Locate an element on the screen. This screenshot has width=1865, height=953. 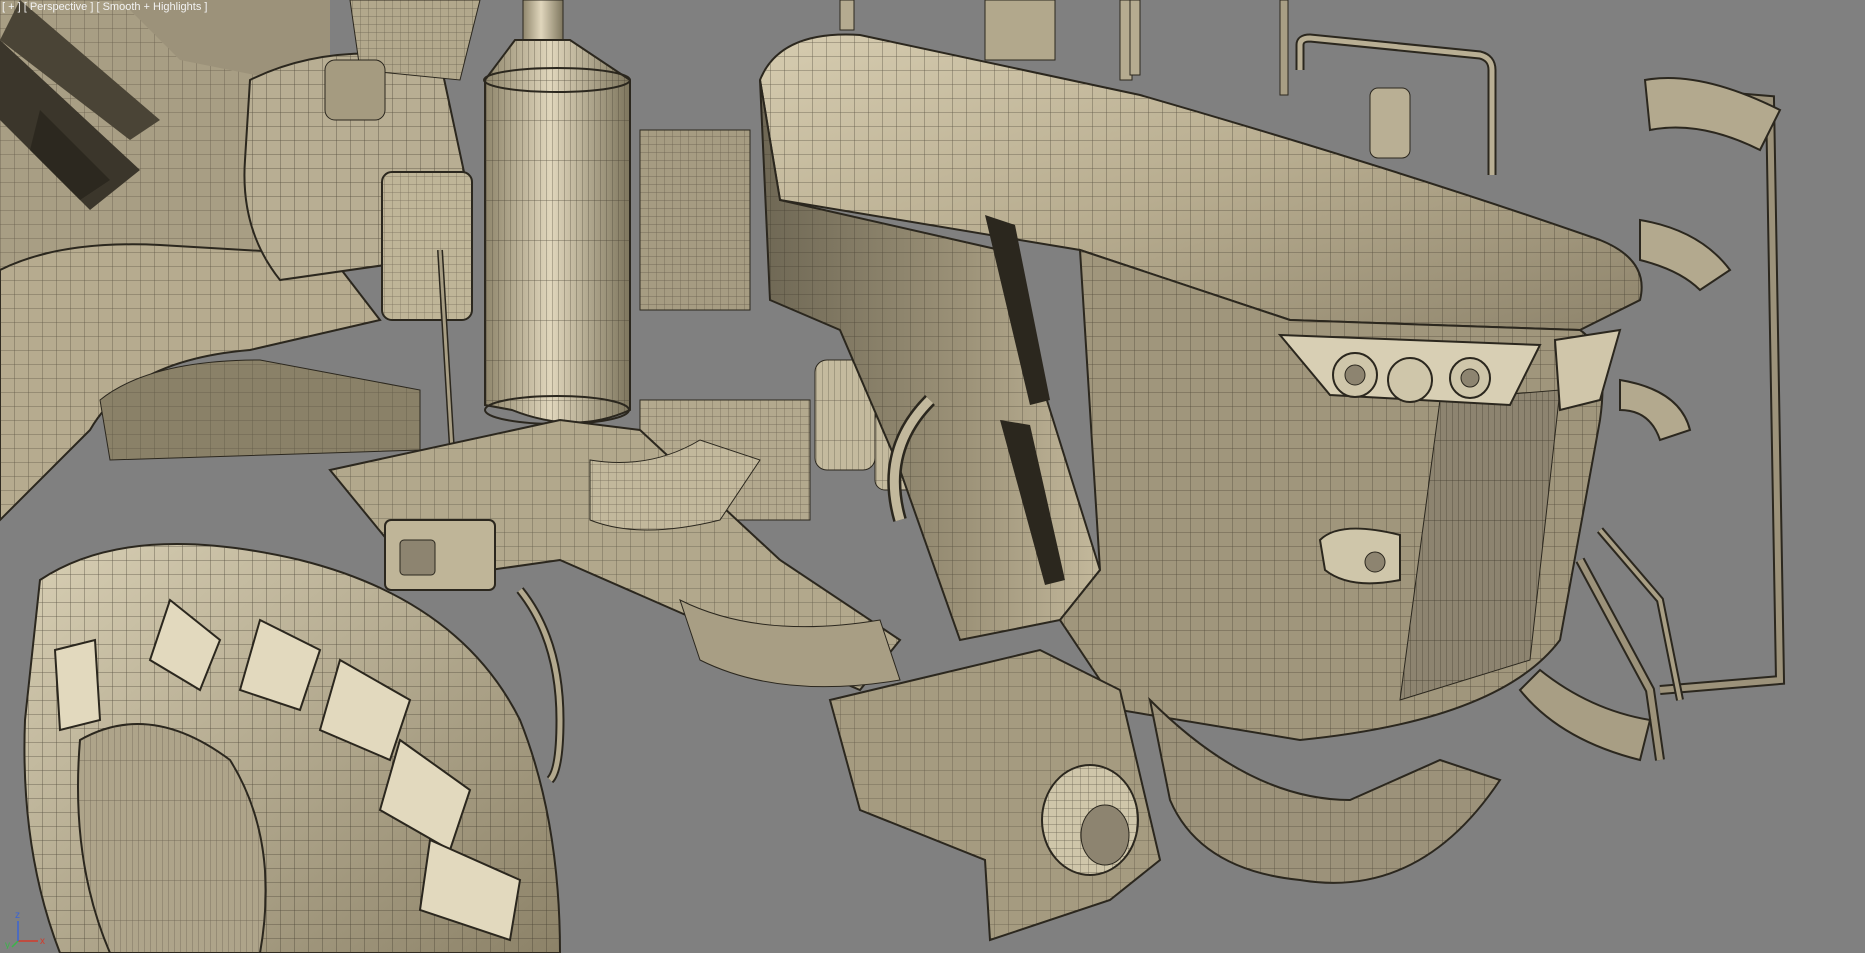
viewport-view-button: [ Perspective ] is located at coordinates (59, 7).